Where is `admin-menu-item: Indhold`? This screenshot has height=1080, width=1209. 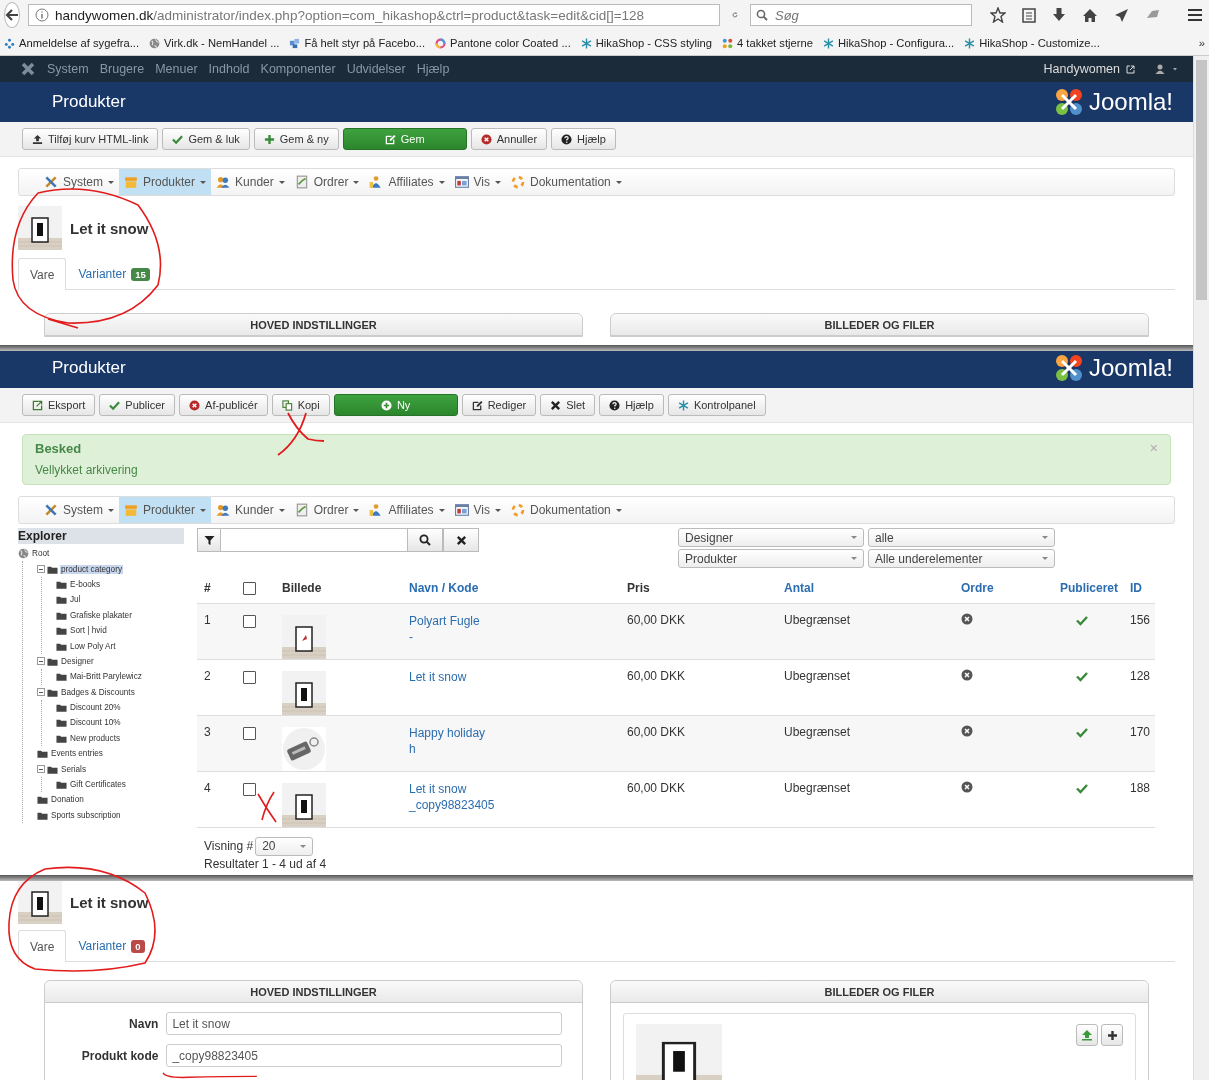 admin-menu-item: Indhold is located at coordinates (229, 69).